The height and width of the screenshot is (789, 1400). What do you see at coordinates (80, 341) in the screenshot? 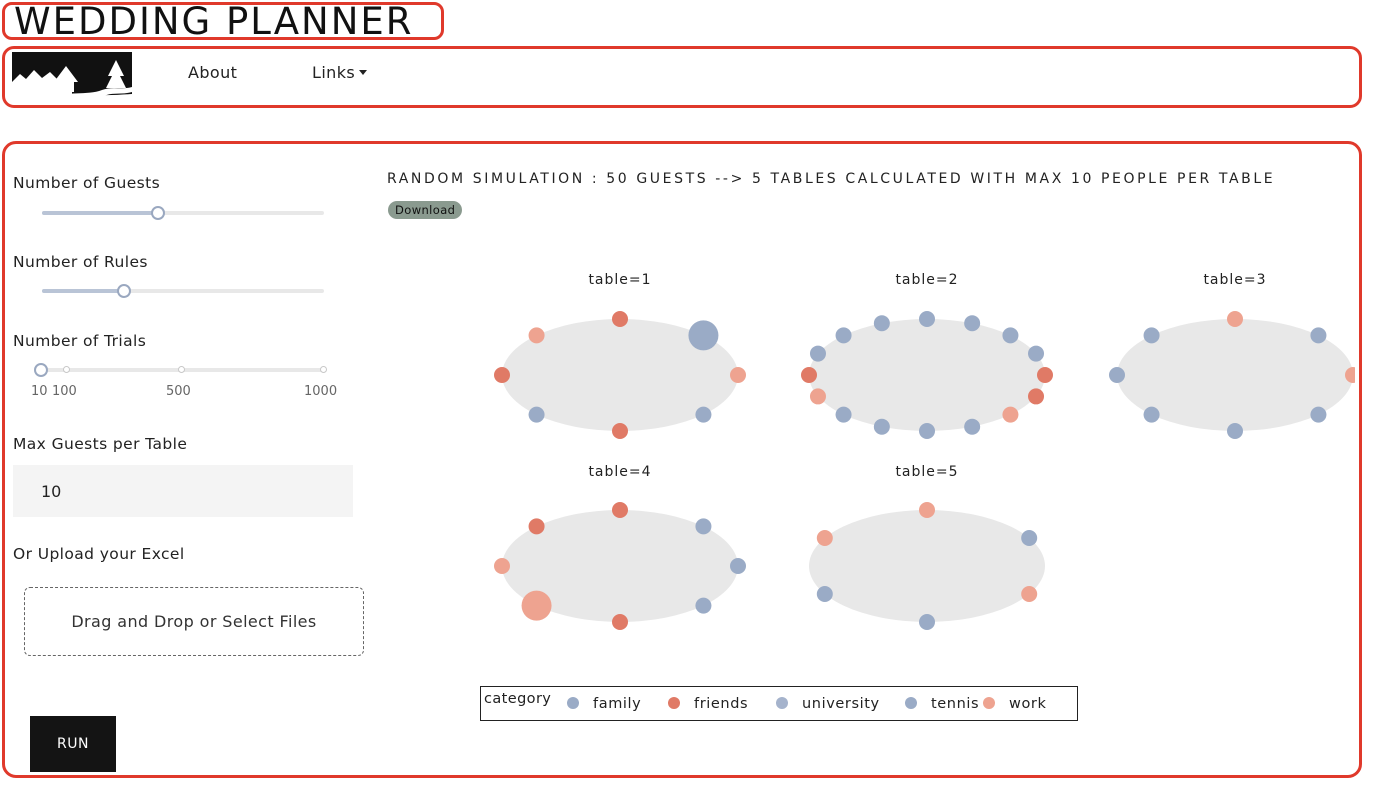
I see `trials-label: Number of Trials` at bounding box center [80, 341].